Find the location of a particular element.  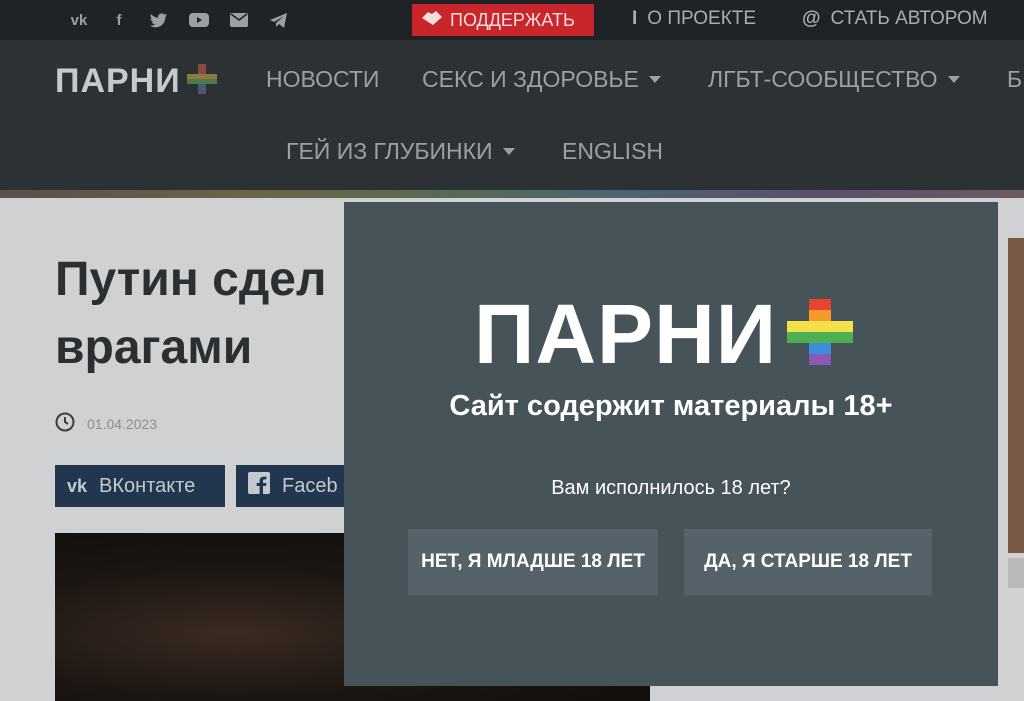

share-vk-label: ВКонтакте is located at coordinates (147, 485).